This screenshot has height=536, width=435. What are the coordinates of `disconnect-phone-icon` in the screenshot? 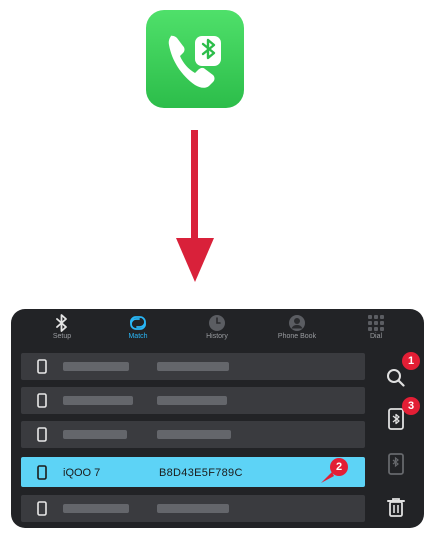 It's located at (396, 464).